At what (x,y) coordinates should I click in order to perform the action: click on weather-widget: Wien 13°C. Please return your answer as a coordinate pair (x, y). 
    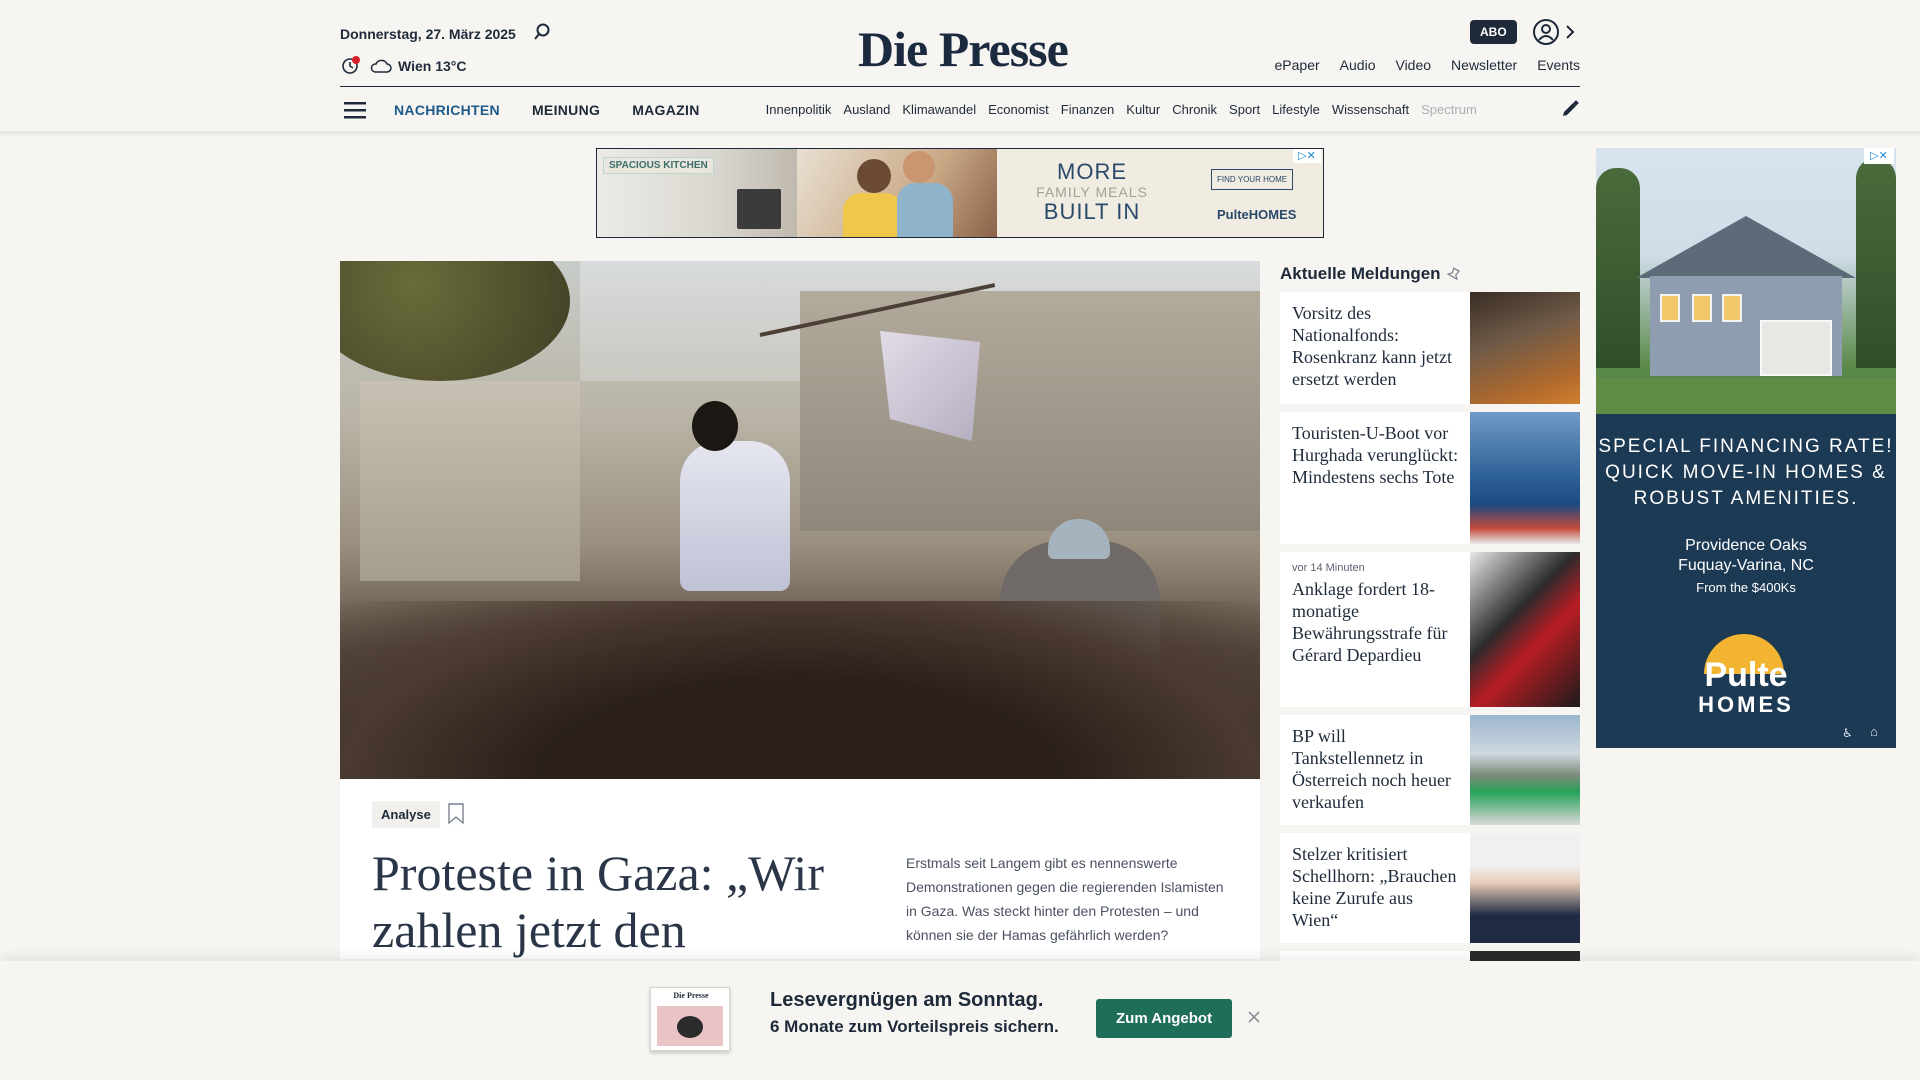
    Looking at the image, I should click on (403, 66).